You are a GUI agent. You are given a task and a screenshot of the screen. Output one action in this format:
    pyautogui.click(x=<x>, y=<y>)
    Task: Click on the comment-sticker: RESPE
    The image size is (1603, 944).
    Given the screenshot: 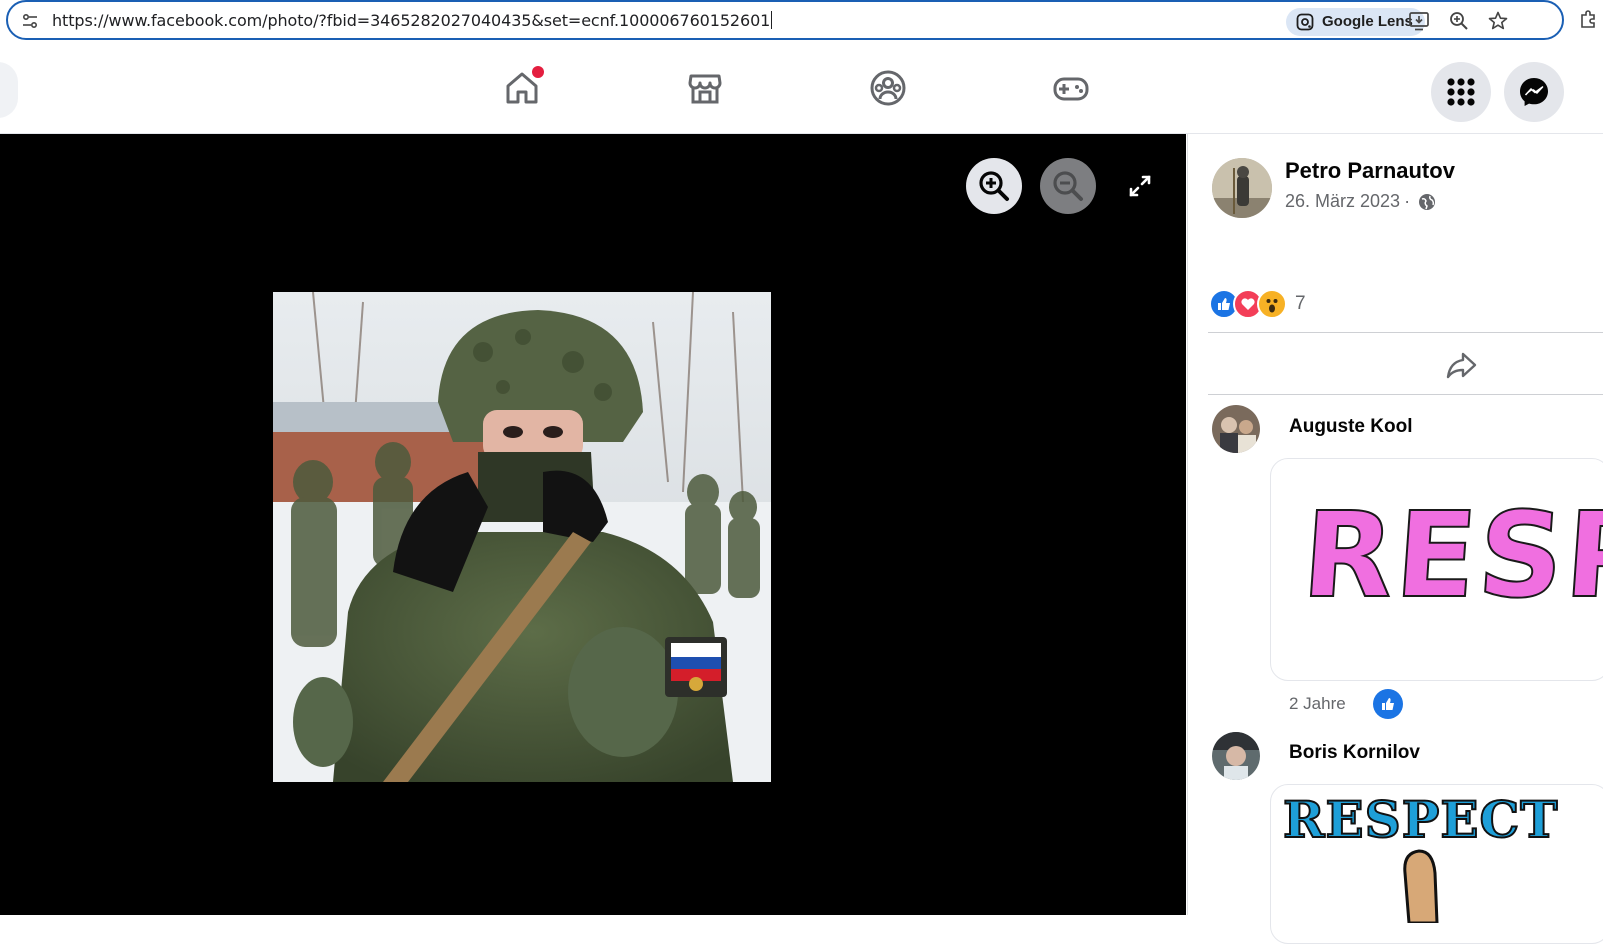 What is the action you would take?
    pyautogui.click(x=1436, y=569)
    